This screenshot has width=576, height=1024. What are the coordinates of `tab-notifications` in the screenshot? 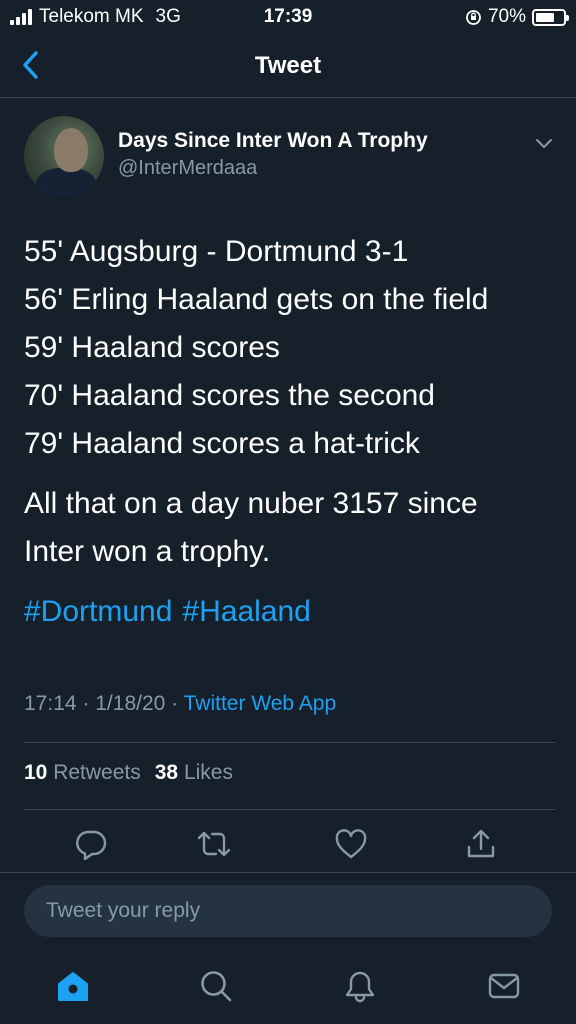 It's located at (360, 986).